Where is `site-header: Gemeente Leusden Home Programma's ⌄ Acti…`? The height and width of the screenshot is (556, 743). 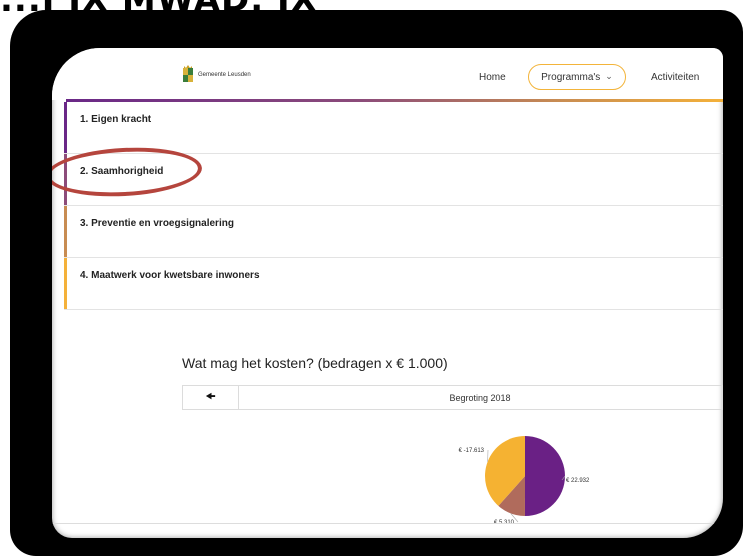 site-header: Gemeente Leusden Home Programma's ⌄ Acti… is located at coordinates (387, 74).